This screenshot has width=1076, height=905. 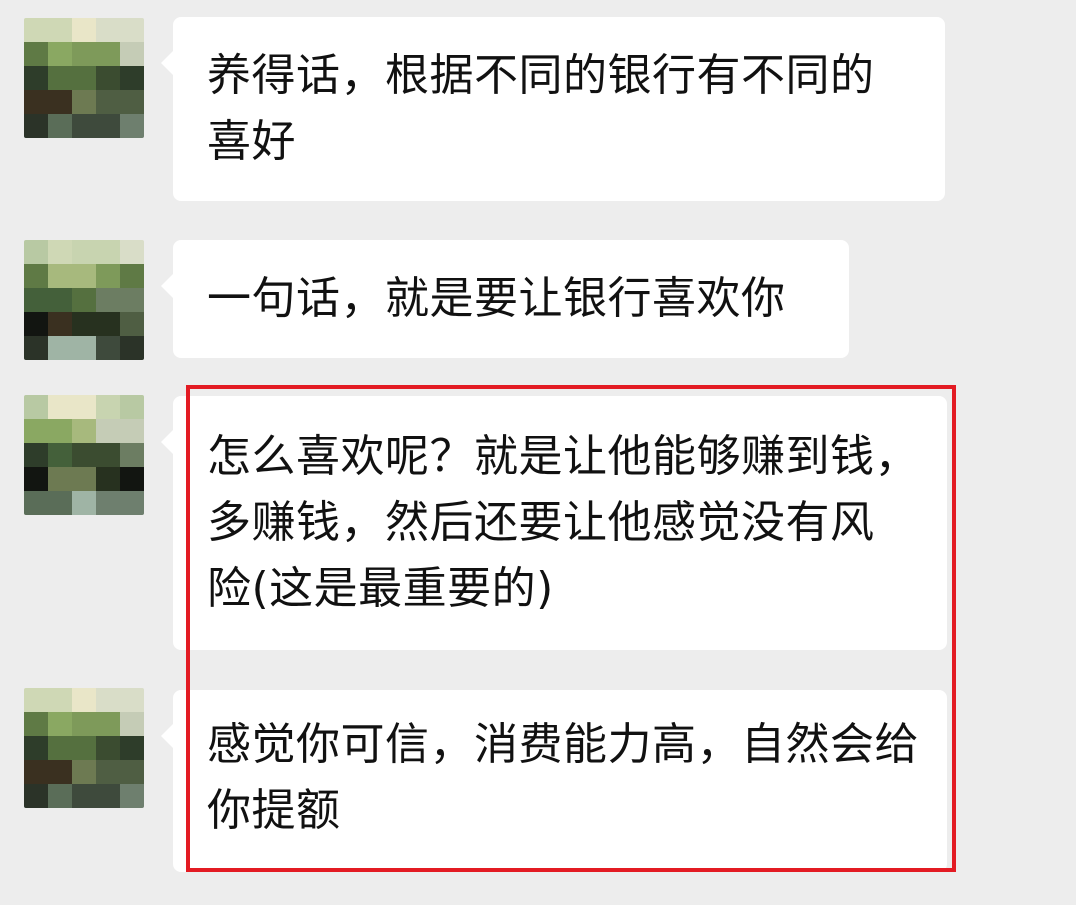 I want to click on message-text: 你提额, so click(x=274, y=810).